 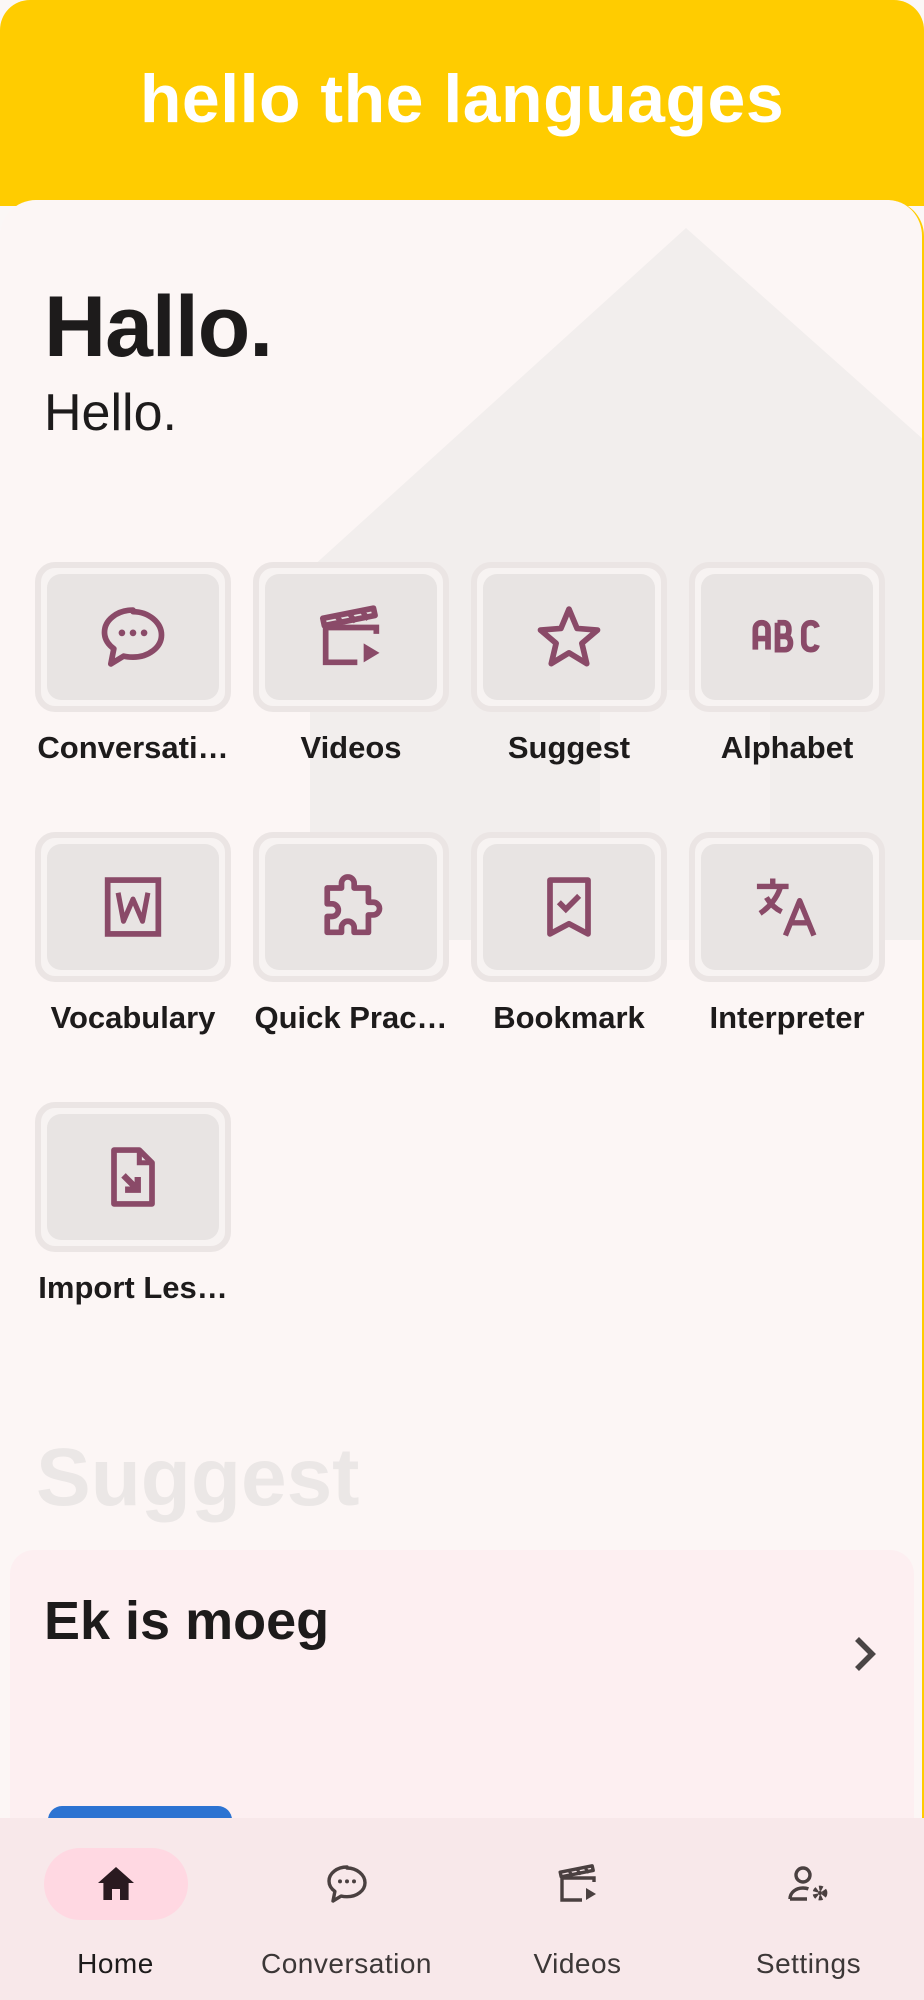 I want to click on feature-tile-vocabulary: Vocabulary, so click(x=133, y=942).